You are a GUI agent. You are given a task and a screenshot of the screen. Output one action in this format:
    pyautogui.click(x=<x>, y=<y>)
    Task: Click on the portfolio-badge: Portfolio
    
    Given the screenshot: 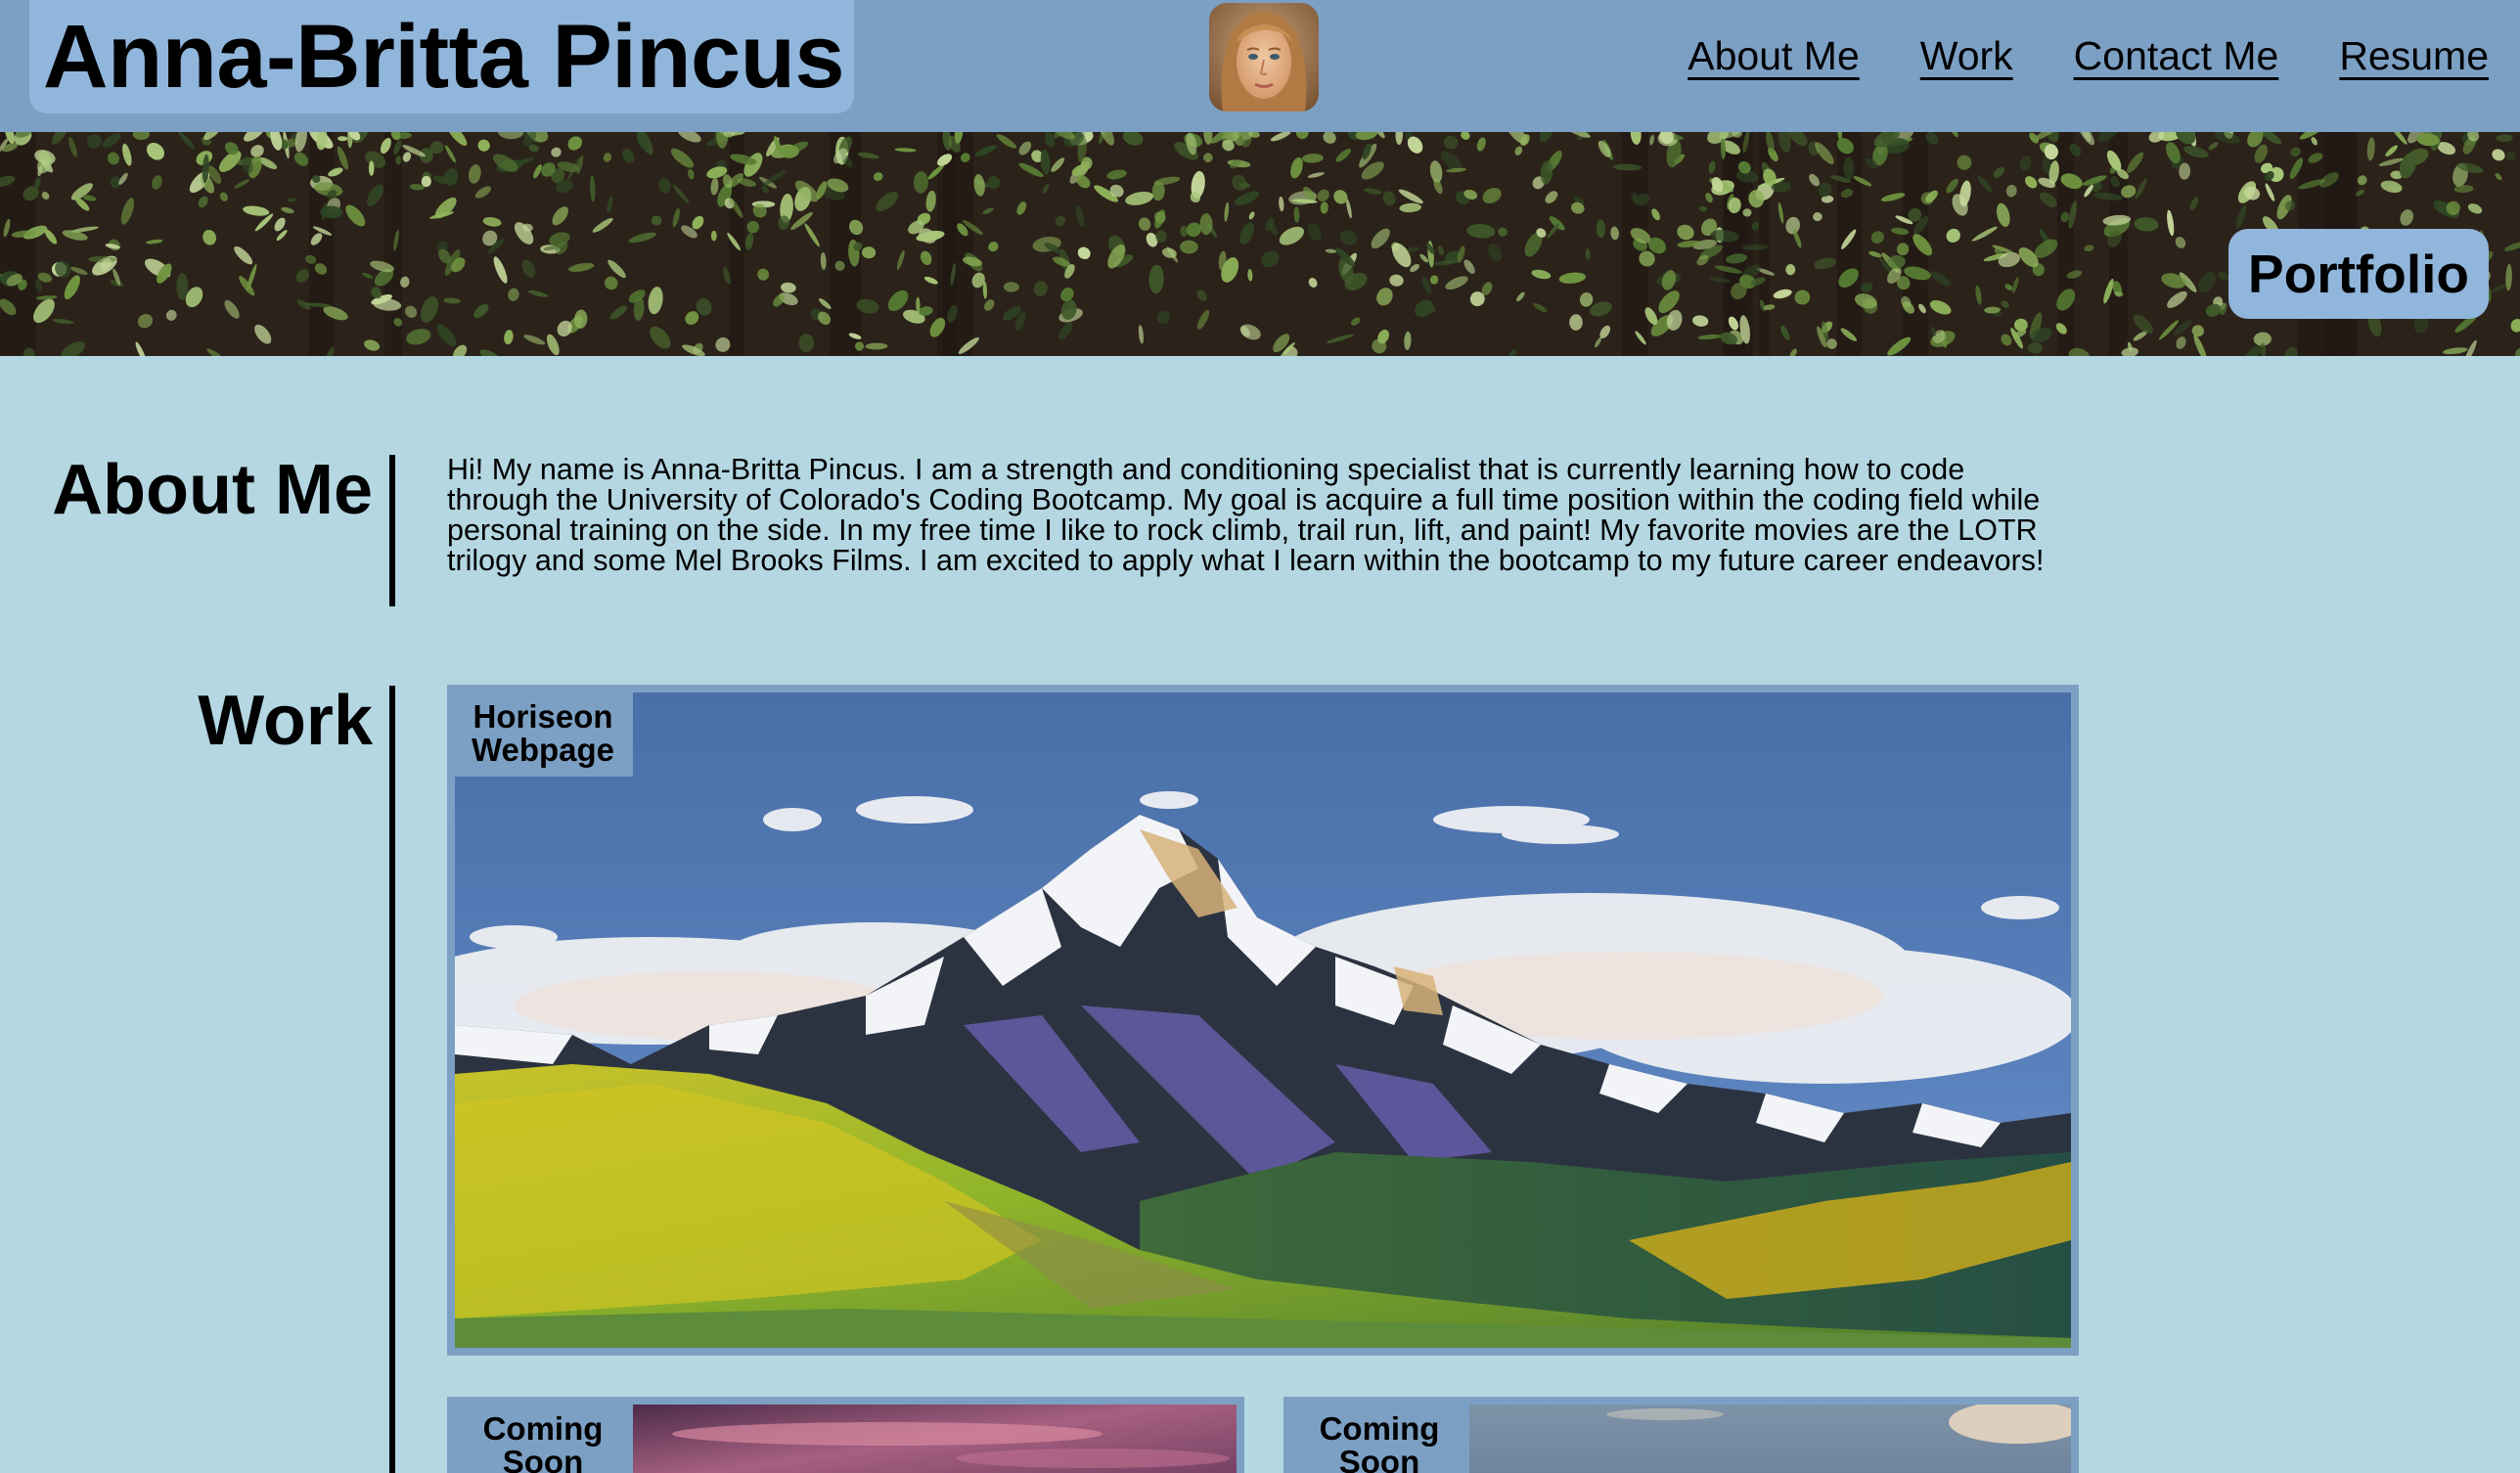 What is the action you would take?
    pyautogui.click(x=2358, y=274)
    